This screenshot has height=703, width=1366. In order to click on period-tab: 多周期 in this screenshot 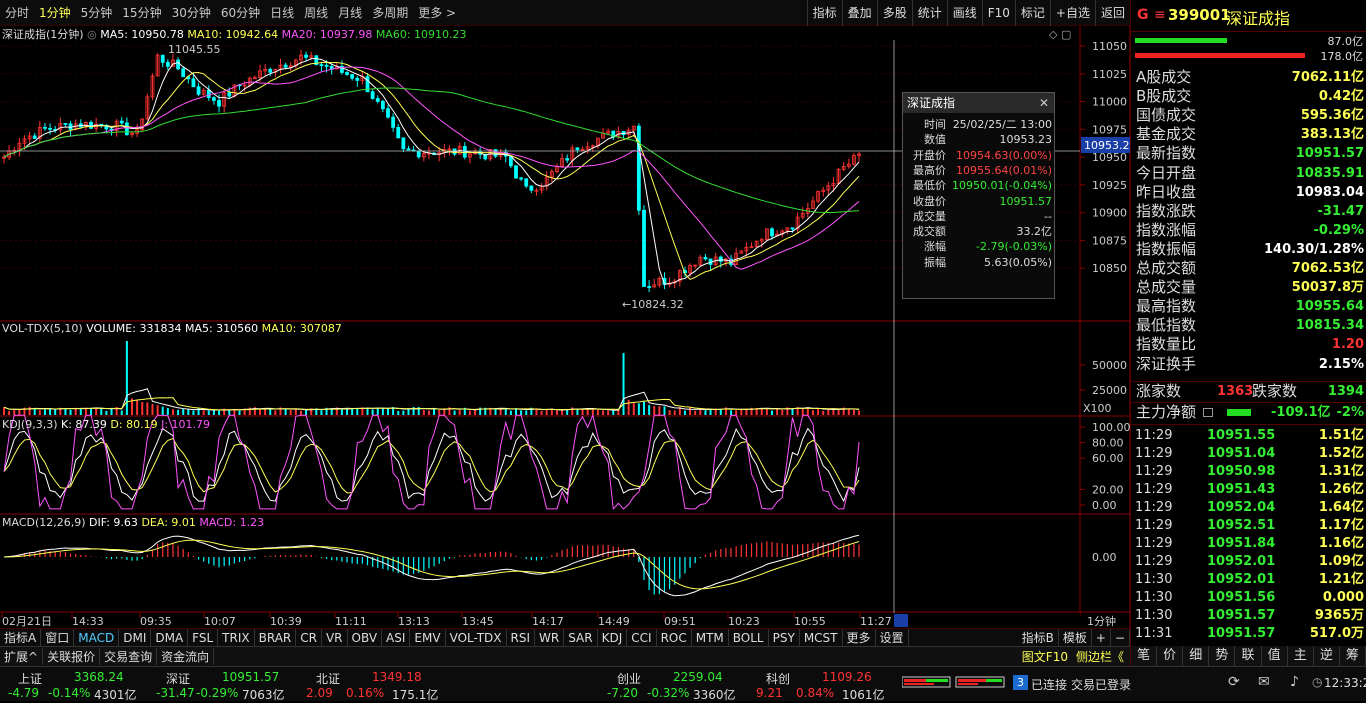, I will do `click(390, 12)`.